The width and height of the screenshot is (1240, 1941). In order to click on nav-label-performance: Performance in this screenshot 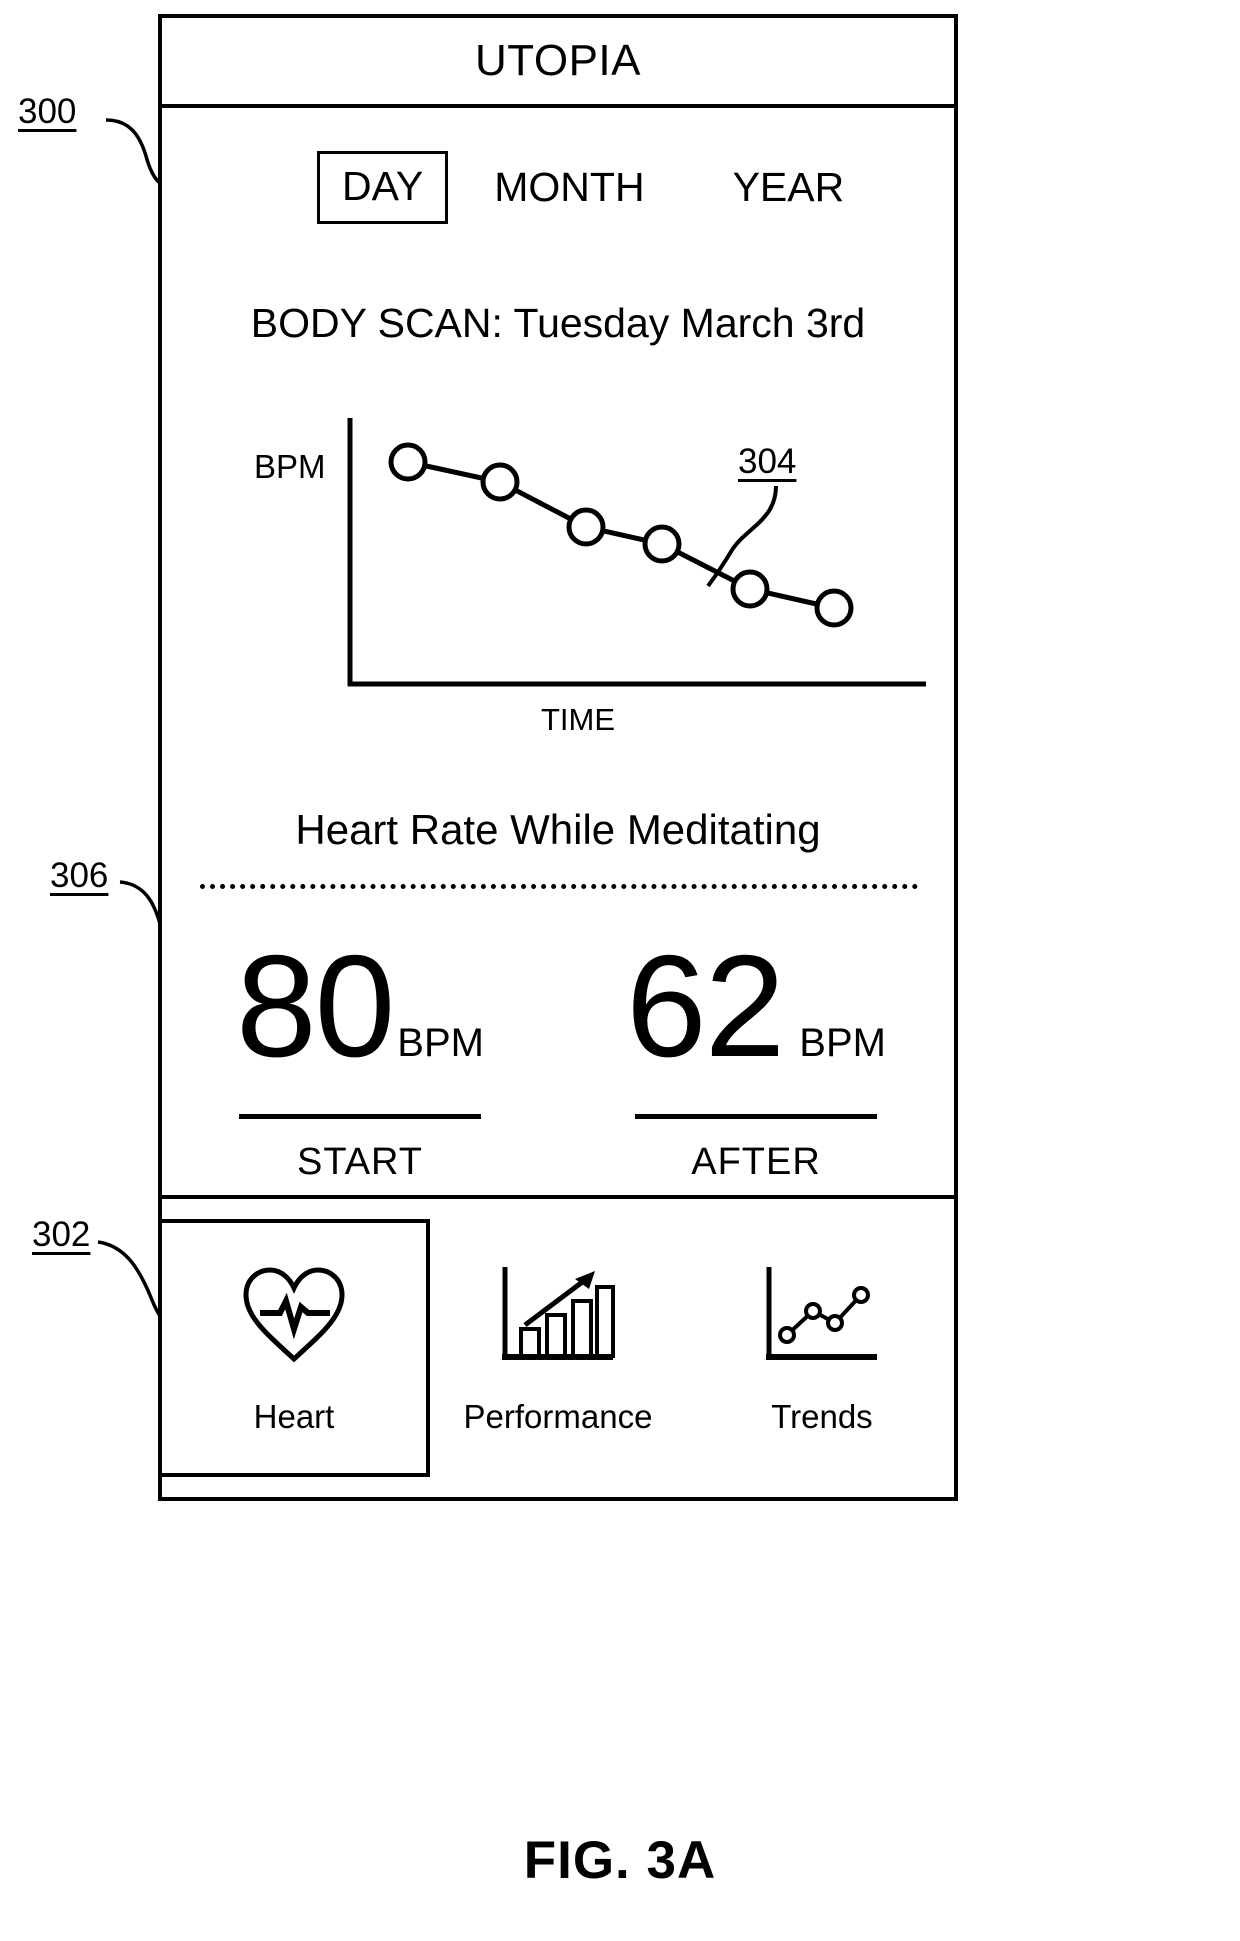, I will do `click(558, 1416)`.